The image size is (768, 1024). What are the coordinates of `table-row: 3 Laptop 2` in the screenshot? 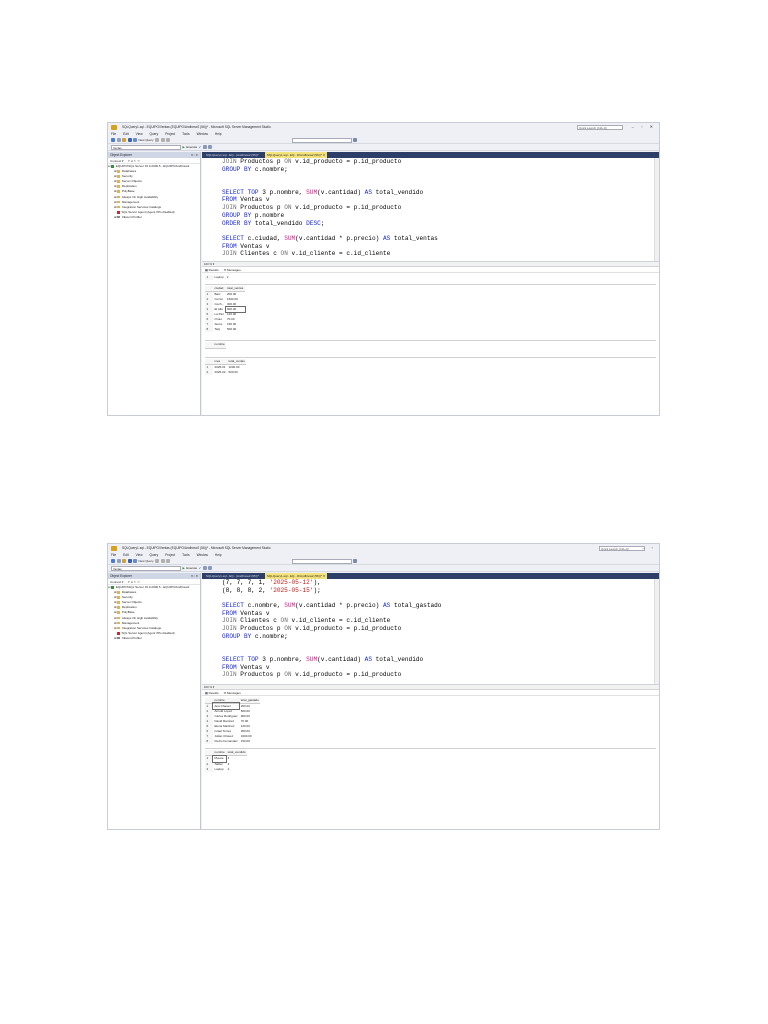 It's located at (226, 769).